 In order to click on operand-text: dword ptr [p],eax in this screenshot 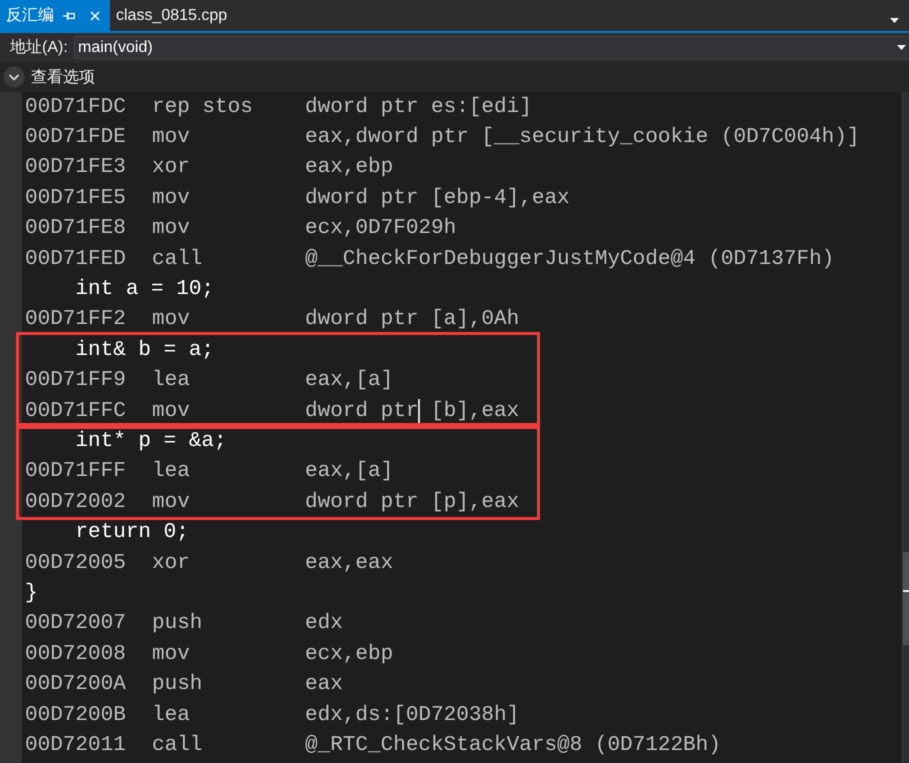, I will do `click(412, 502)`.